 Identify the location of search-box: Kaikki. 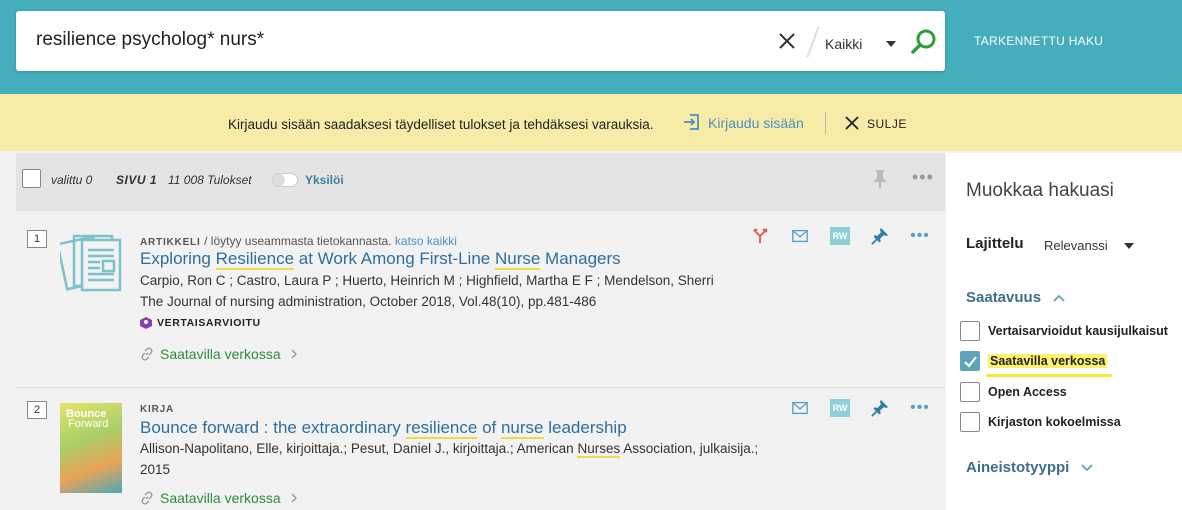
(480, 41).